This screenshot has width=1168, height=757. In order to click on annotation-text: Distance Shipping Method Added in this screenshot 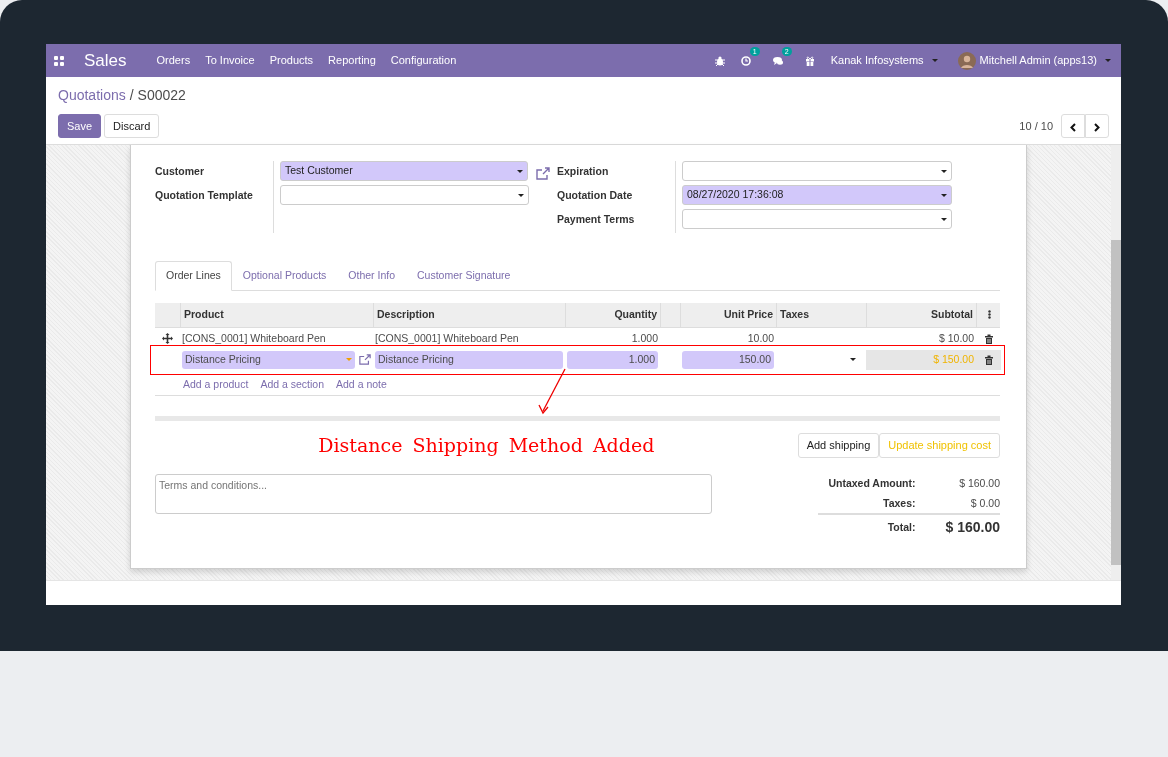, I will do `click(486, 446)`.